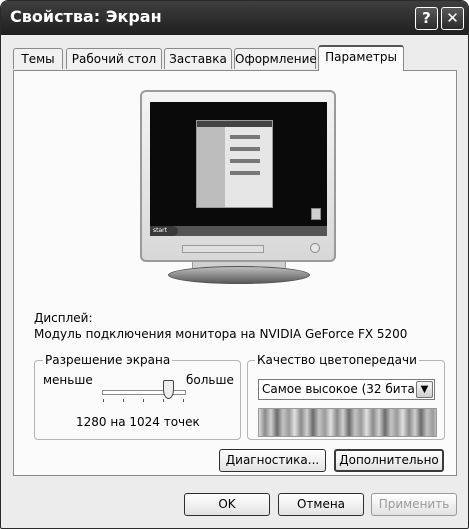  I want to click on apply-button: Применить, so click(414, 504).